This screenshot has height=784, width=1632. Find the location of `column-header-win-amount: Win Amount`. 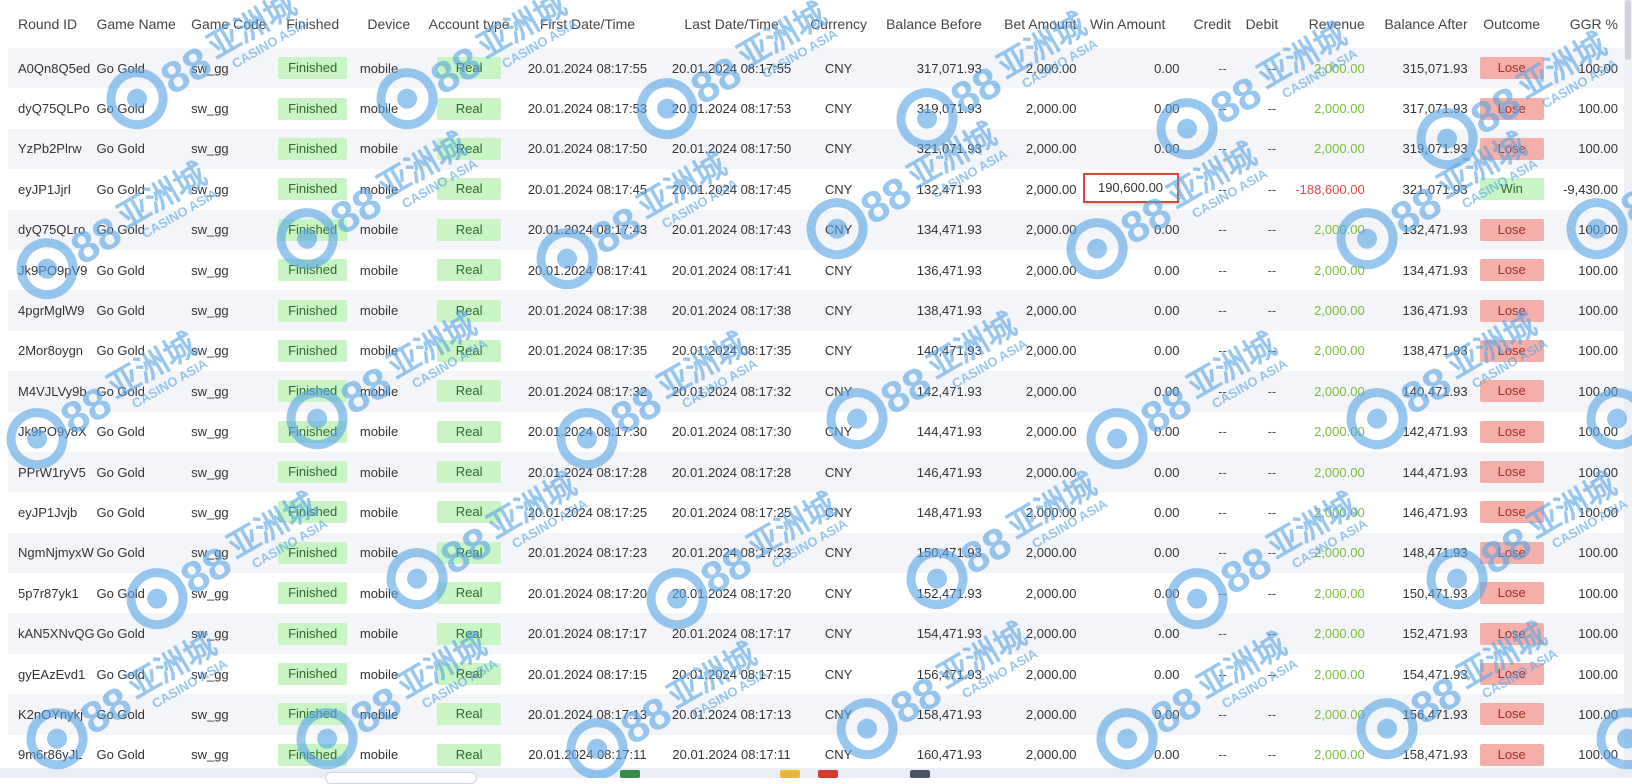

column-header-win-amount: Win Amount is located at coordinates (1134, 24).